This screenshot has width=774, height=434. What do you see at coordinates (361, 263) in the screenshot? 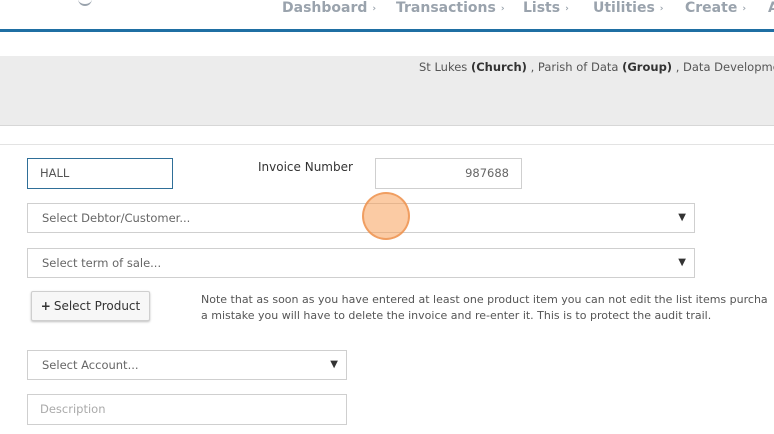
I see `term-of-sale-select: Select term of sale... ▼` at bounding box center [361, 263].